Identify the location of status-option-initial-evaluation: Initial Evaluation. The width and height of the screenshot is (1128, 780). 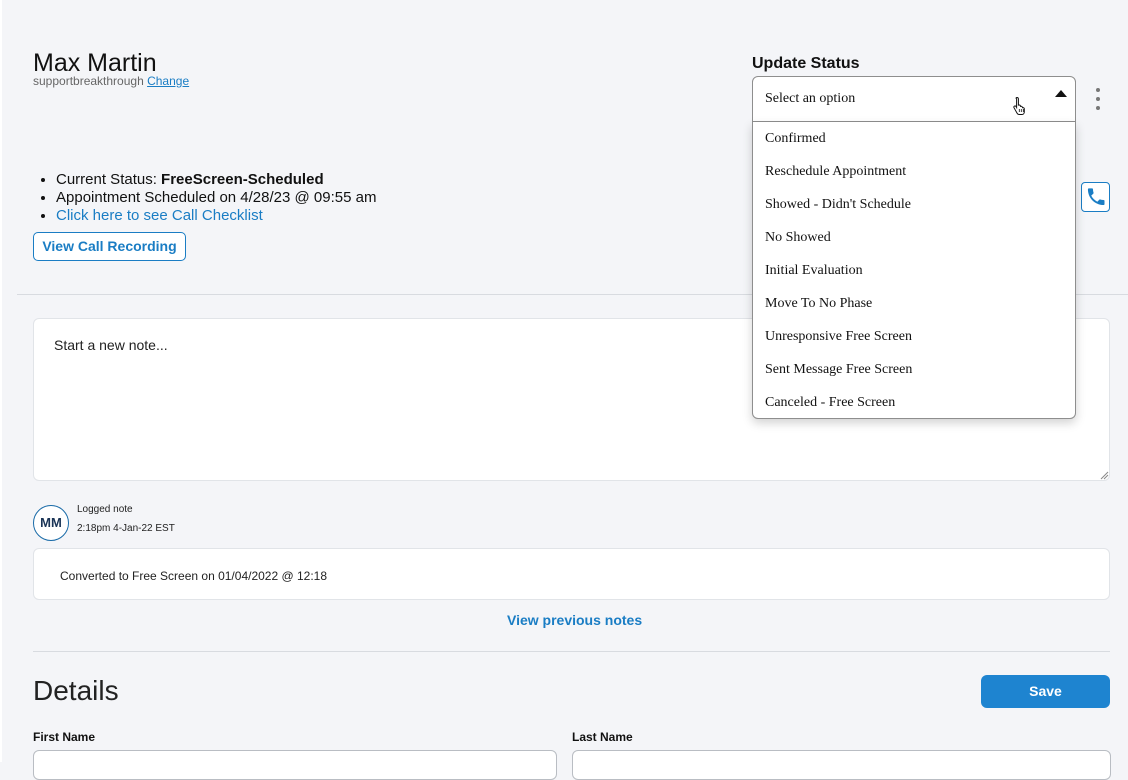
(814, 271).